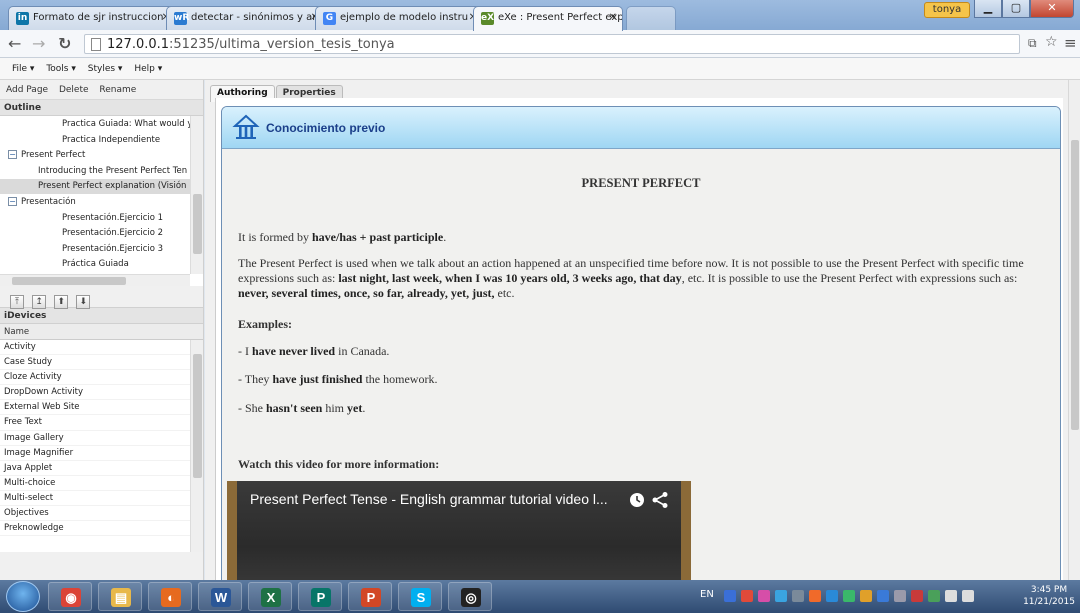  Describe the element at coordinates (651, 18) in the screenshot. I see `new-tab-button` at that location.